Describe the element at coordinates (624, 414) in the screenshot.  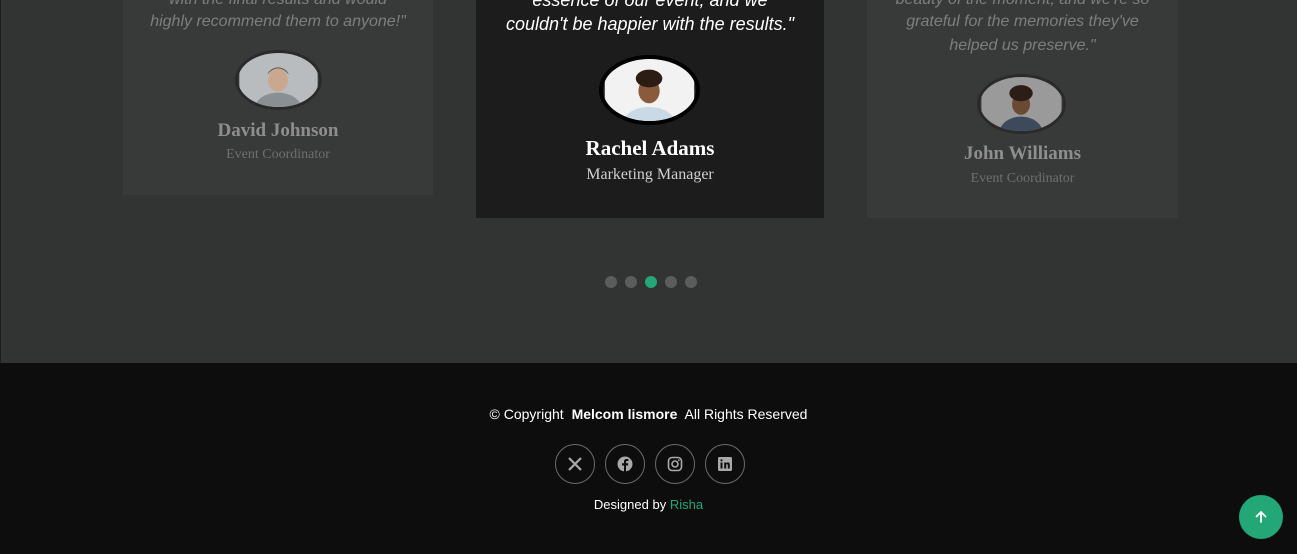
I see `brand-name: Melcom lismore` at that location.